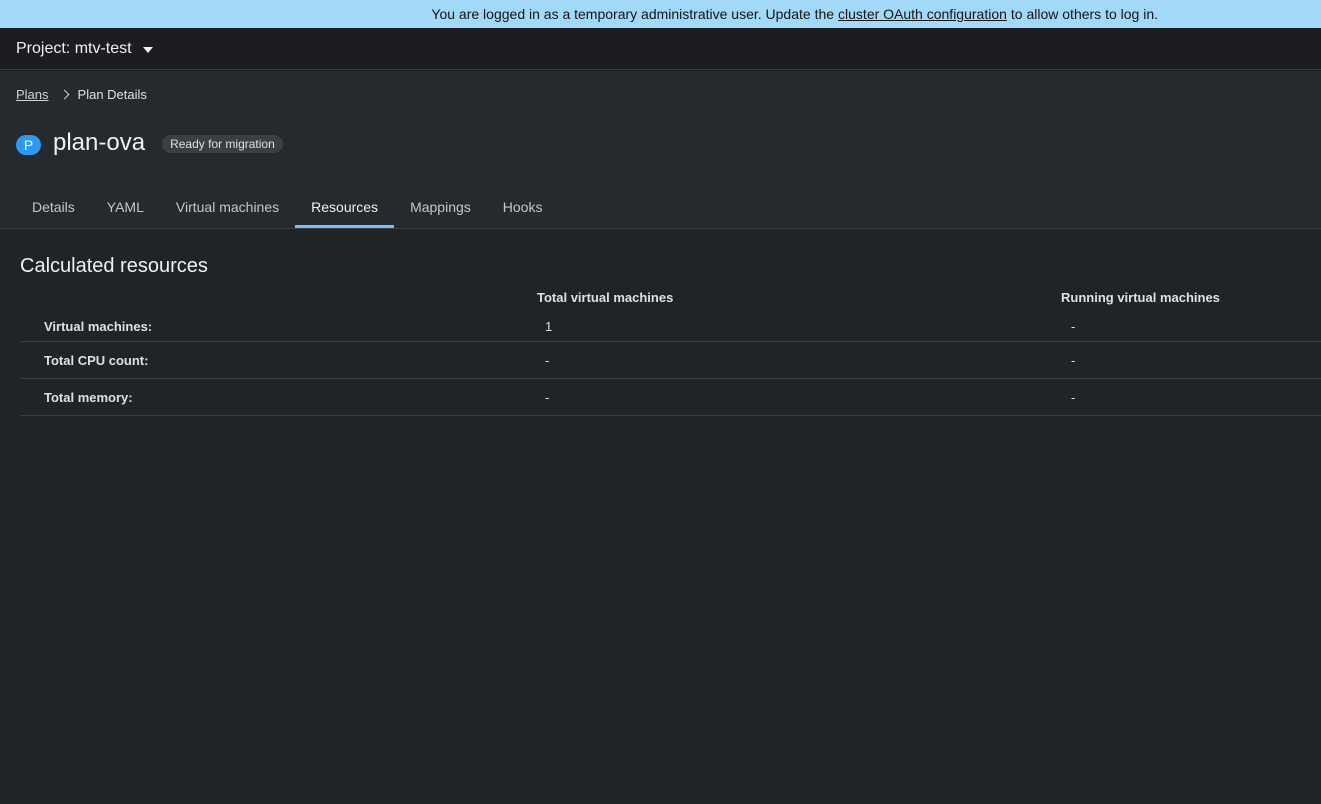  I want to click on table-row: Total CPU count: - -, so click(670, 360).